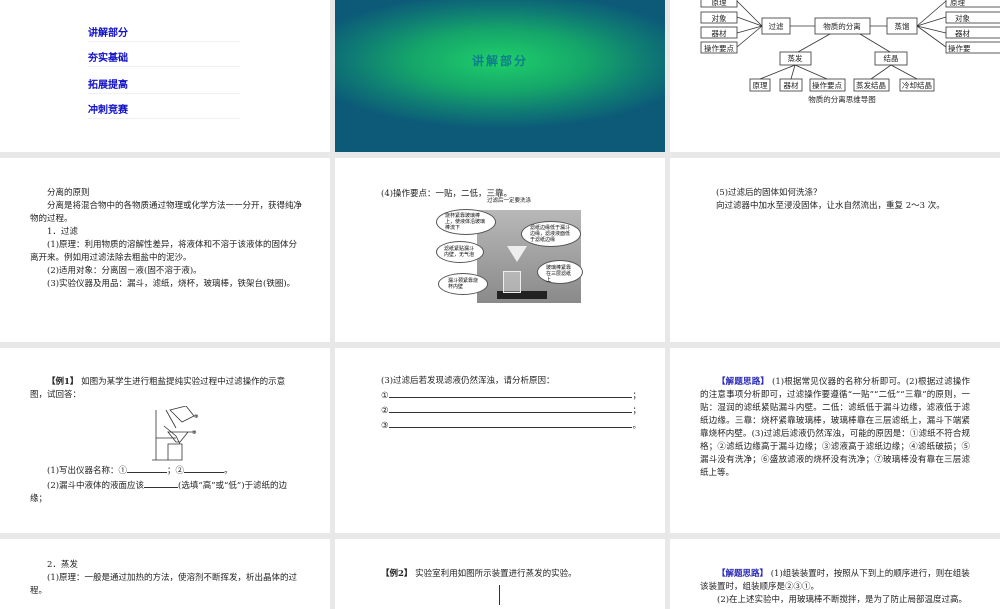 The height and width of the screenshot is (609, 1000). Describe the element at coordinates (842, 99) in the screenshot. I see `map-caption: 物质的分离思维导图` at that location.